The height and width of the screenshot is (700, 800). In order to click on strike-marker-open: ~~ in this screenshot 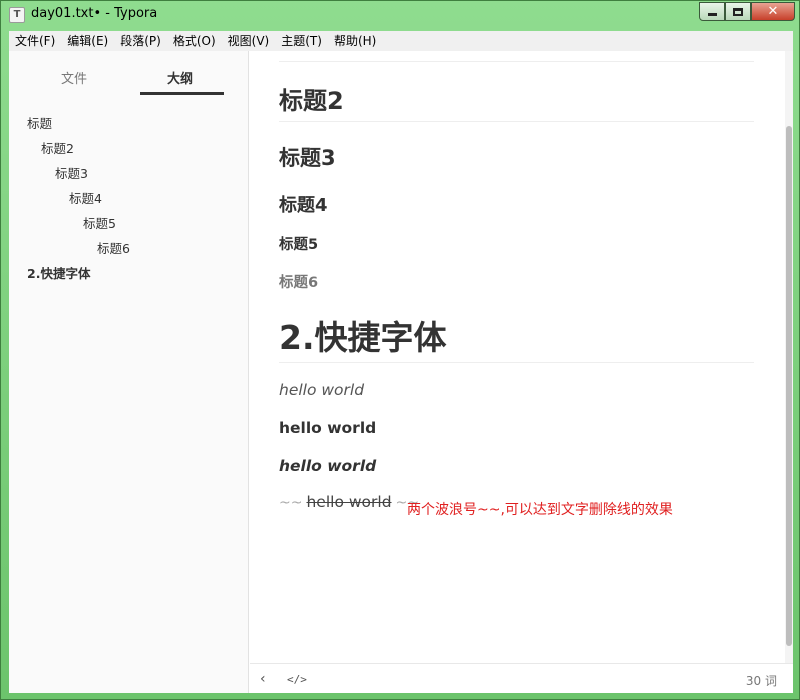, I will do `click(291, 503)`.